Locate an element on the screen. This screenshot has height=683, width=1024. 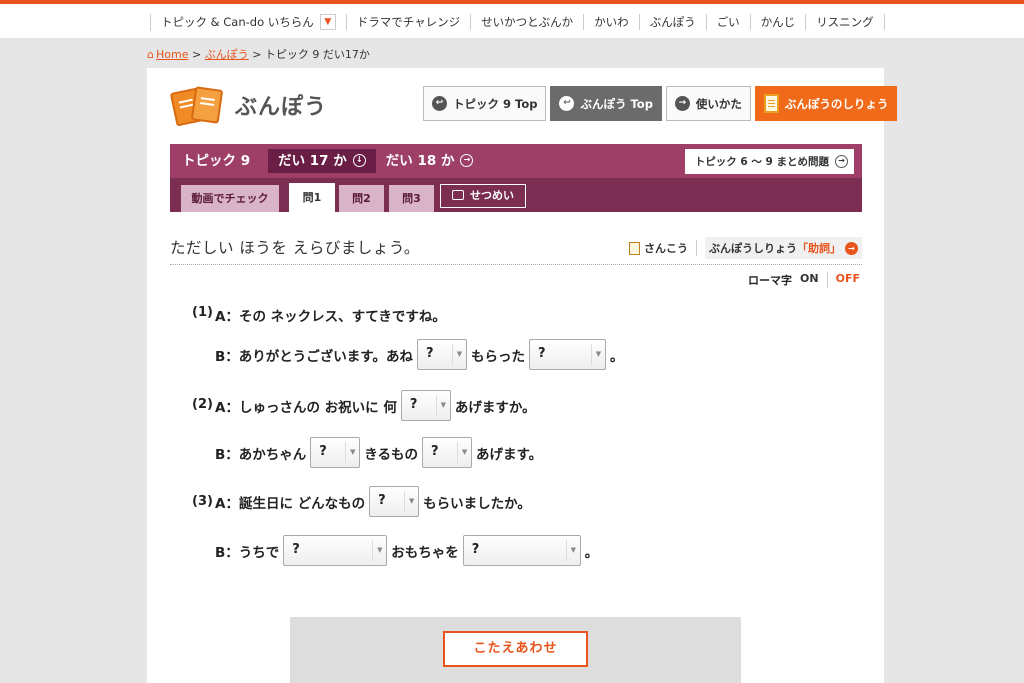
tab-explanation: せつめい is located at coordinates (483, 196).